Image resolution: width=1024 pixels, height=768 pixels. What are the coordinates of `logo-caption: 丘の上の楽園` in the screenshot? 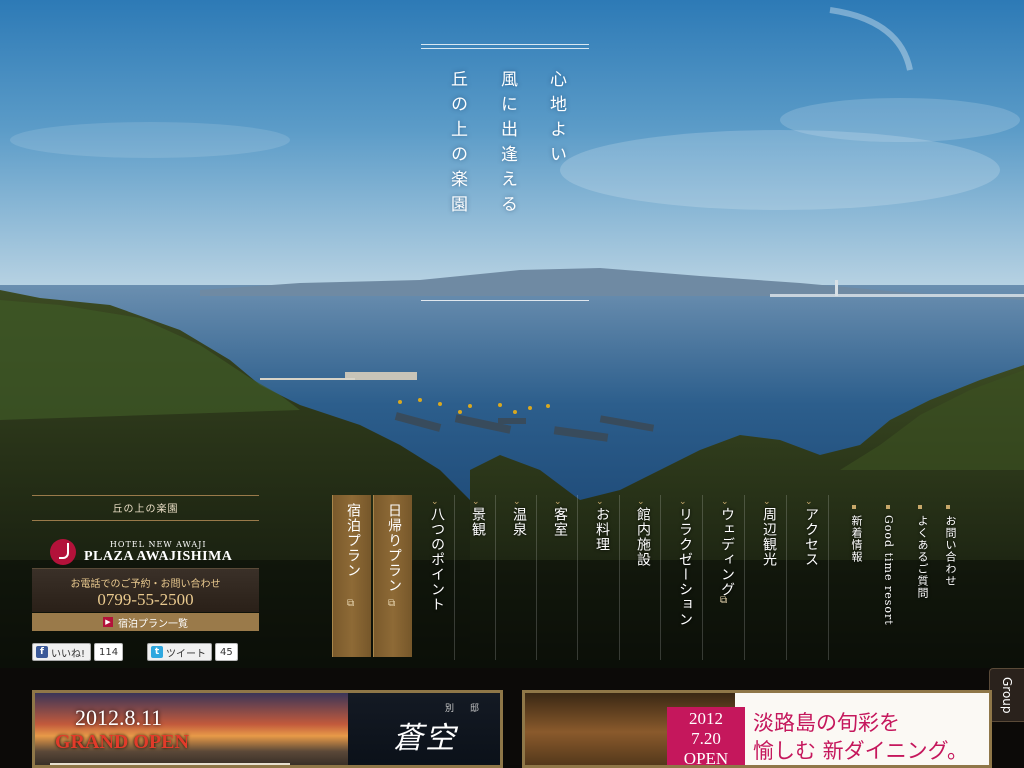 It's located at (145, 509).